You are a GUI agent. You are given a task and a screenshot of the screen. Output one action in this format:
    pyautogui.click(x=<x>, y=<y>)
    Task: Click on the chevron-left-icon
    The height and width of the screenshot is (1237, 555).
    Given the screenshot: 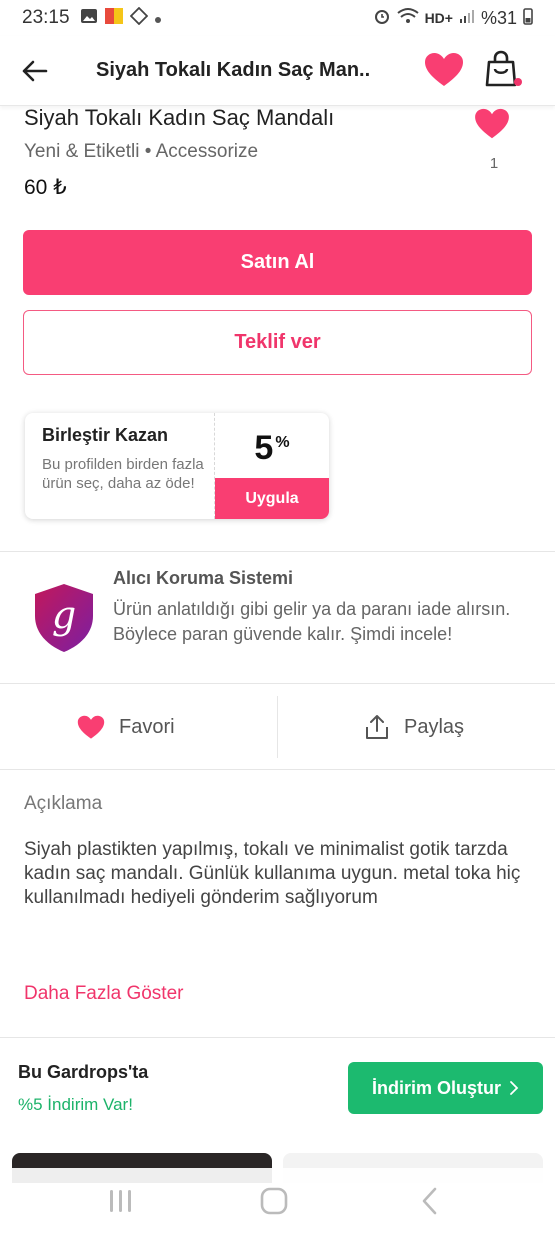 What is the action you would take?
    pyautogui.click(x=429, y=1201)
    